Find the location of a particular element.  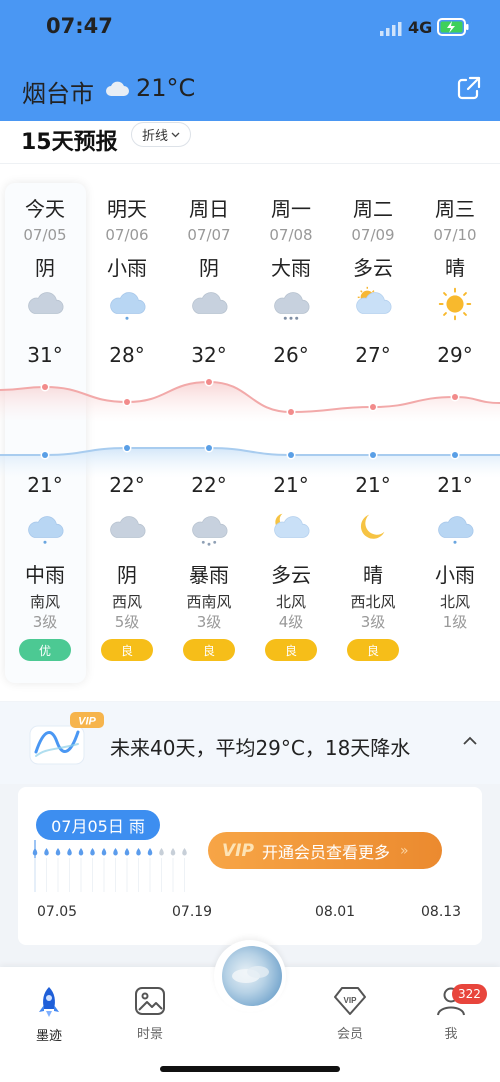

selected-day-pill: 07月05日 雨 is located at coordinates (98, 825).